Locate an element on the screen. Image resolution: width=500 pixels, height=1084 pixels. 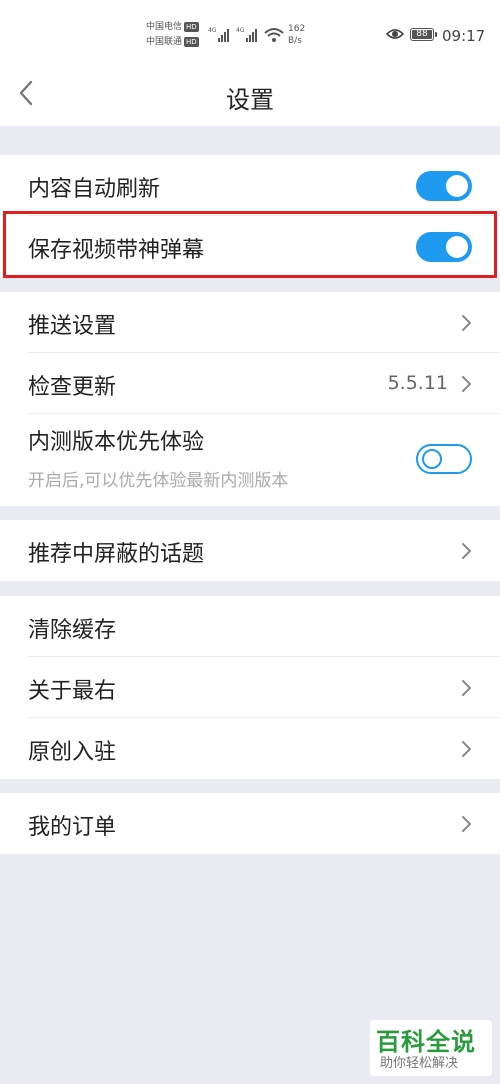
carrier-2: 中国联通 is located at coordinates (164, 42).